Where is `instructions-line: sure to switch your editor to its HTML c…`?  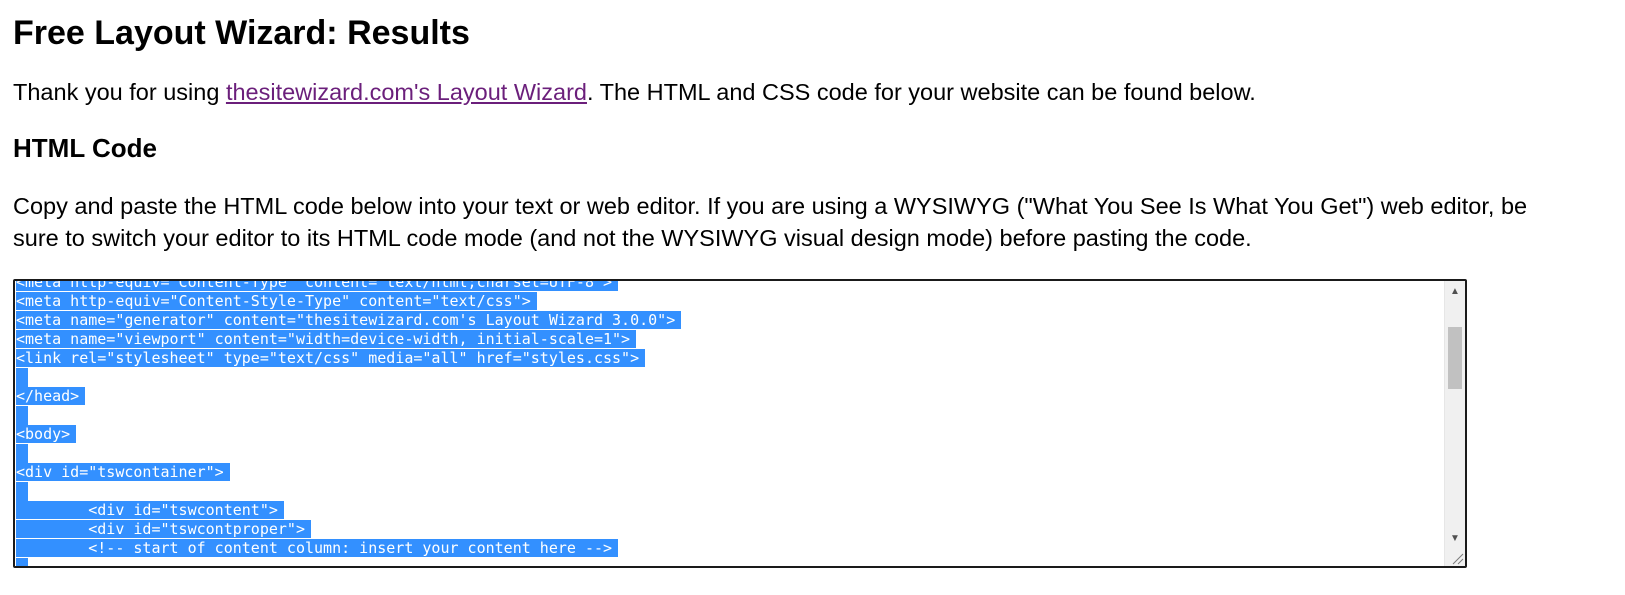
instructions-line: sure to switch your editor to its HTML c… is located at coordinates (632, 238).